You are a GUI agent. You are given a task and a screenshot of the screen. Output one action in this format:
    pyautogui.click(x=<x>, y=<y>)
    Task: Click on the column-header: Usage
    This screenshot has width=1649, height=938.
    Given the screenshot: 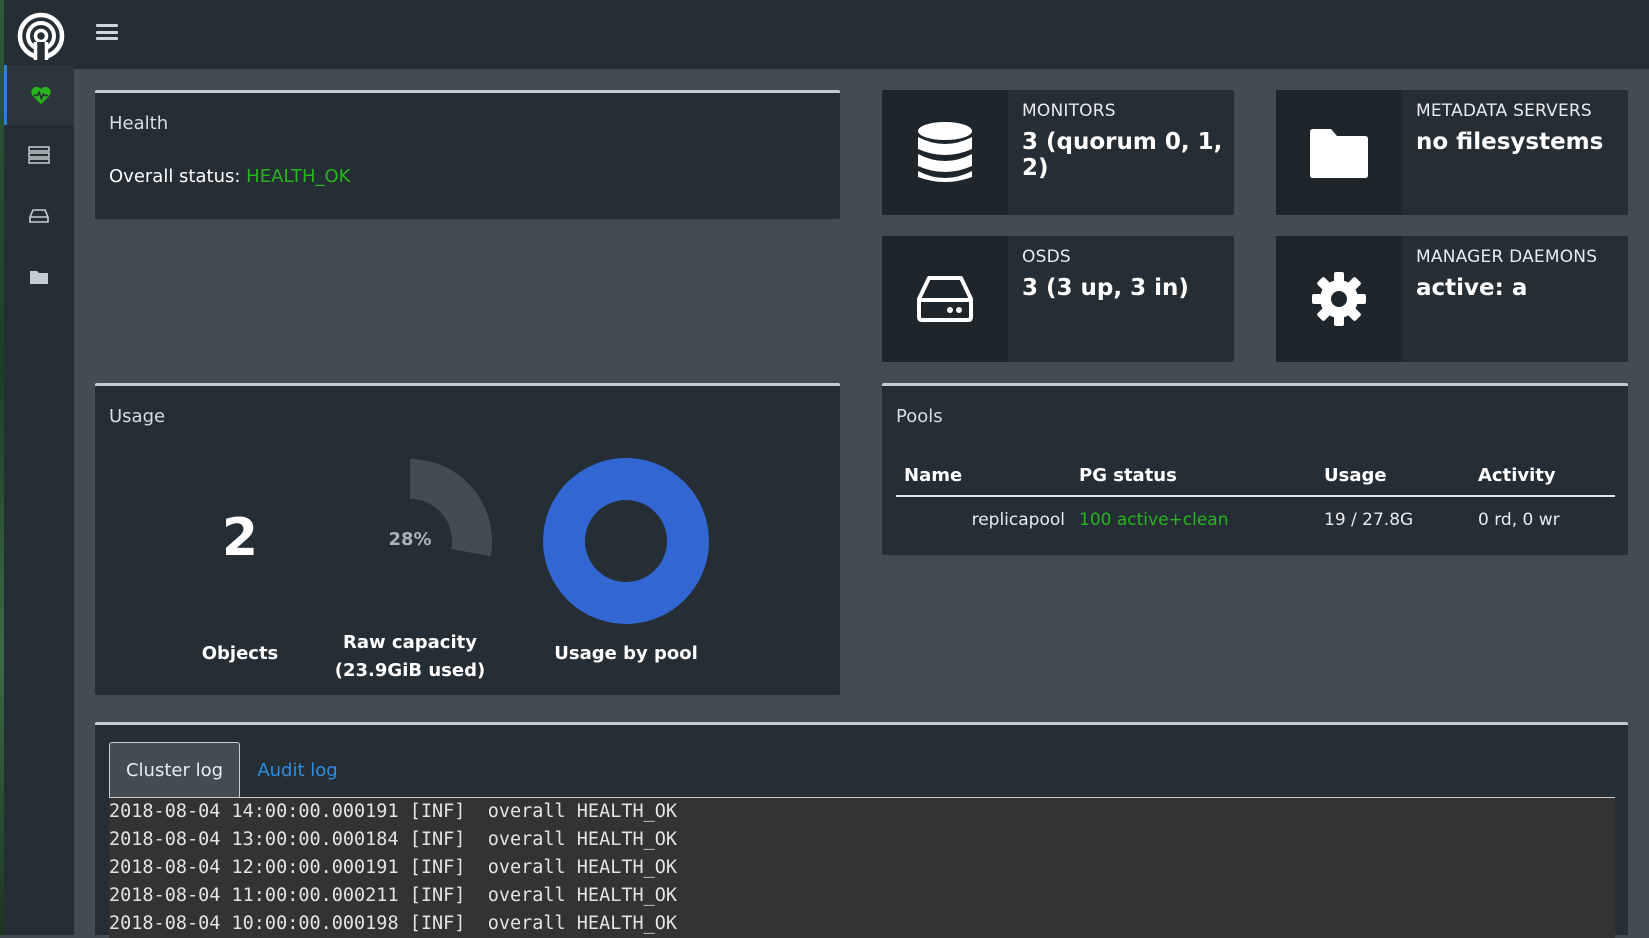 What is the action you would take?
    pyautogui.click(x=1401, y=476)
    